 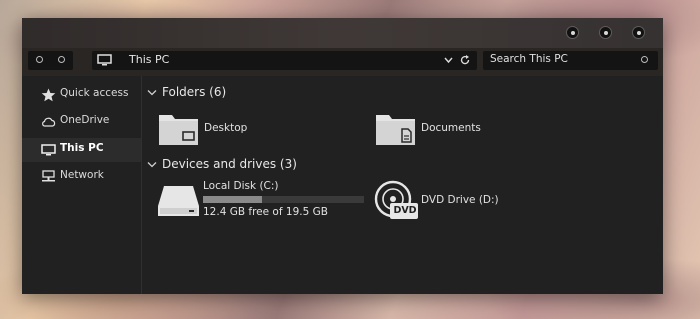 What do you see at coordinates (94, 93) in the screenshot?
I see `sidebar-item-label: Quick access` at bounding box center [94, 93].